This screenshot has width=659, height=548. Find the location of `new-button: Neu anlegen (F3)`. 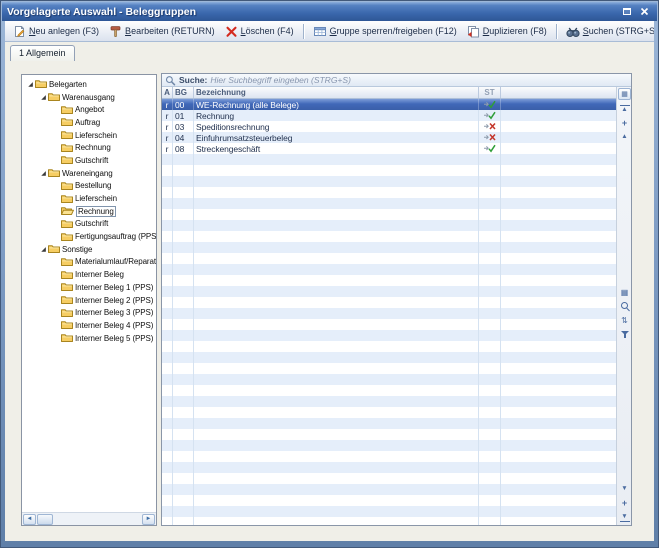

new-button: Neu anlegen (F3) is located at coordinates (56, 31).